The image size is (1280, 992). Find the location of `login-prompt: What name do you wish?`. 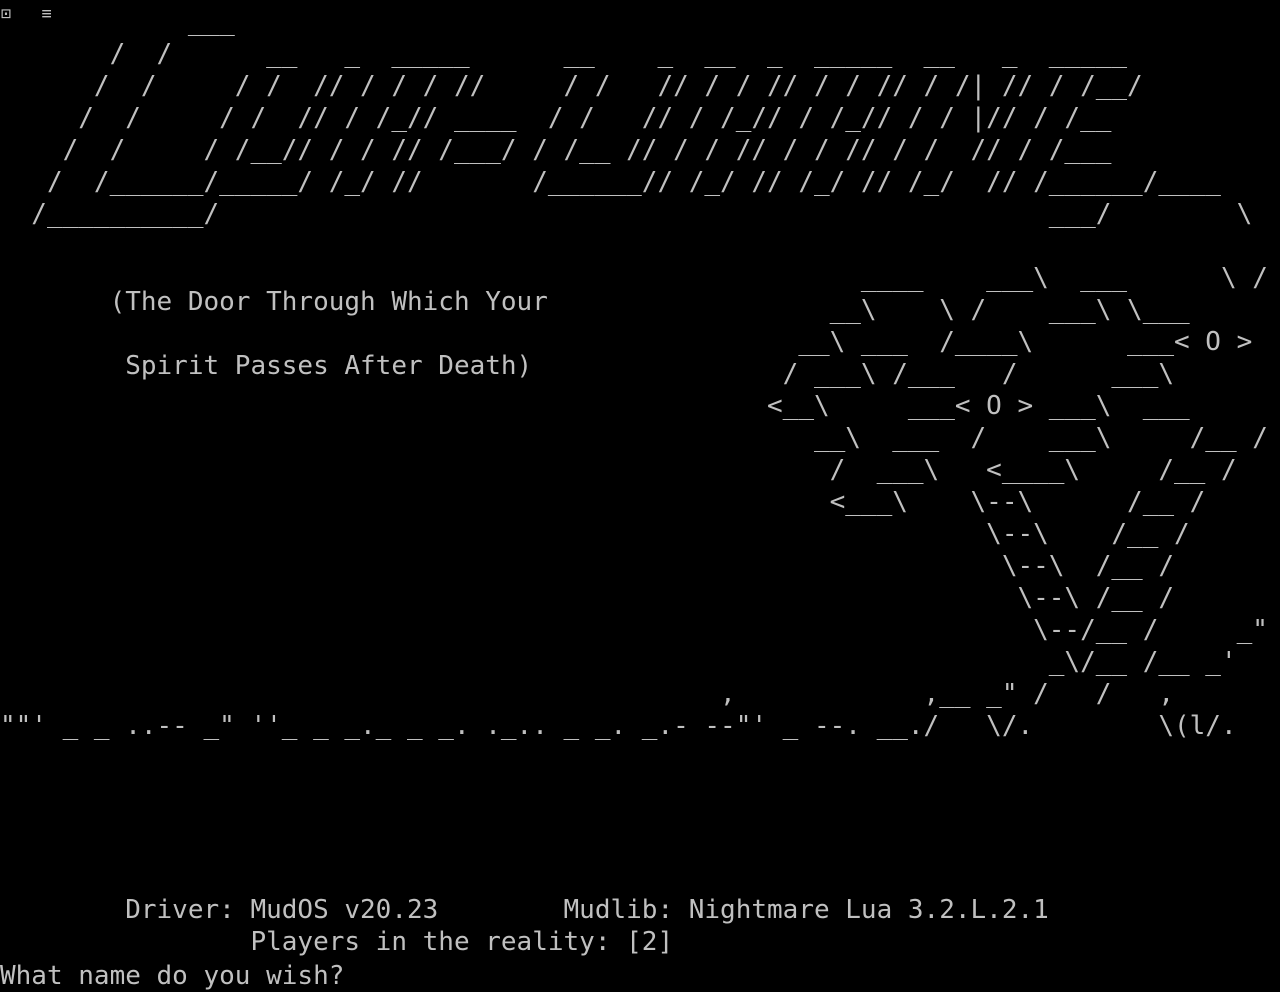

login-prompt: What name do you wish? is located at coordinates (187, 975).